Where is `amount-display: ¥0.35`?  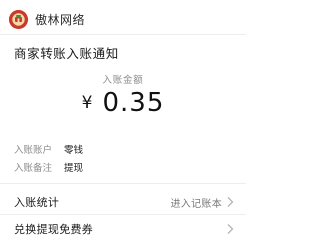
amount-display: ¥0.35 is located at coordinates (123, 103).